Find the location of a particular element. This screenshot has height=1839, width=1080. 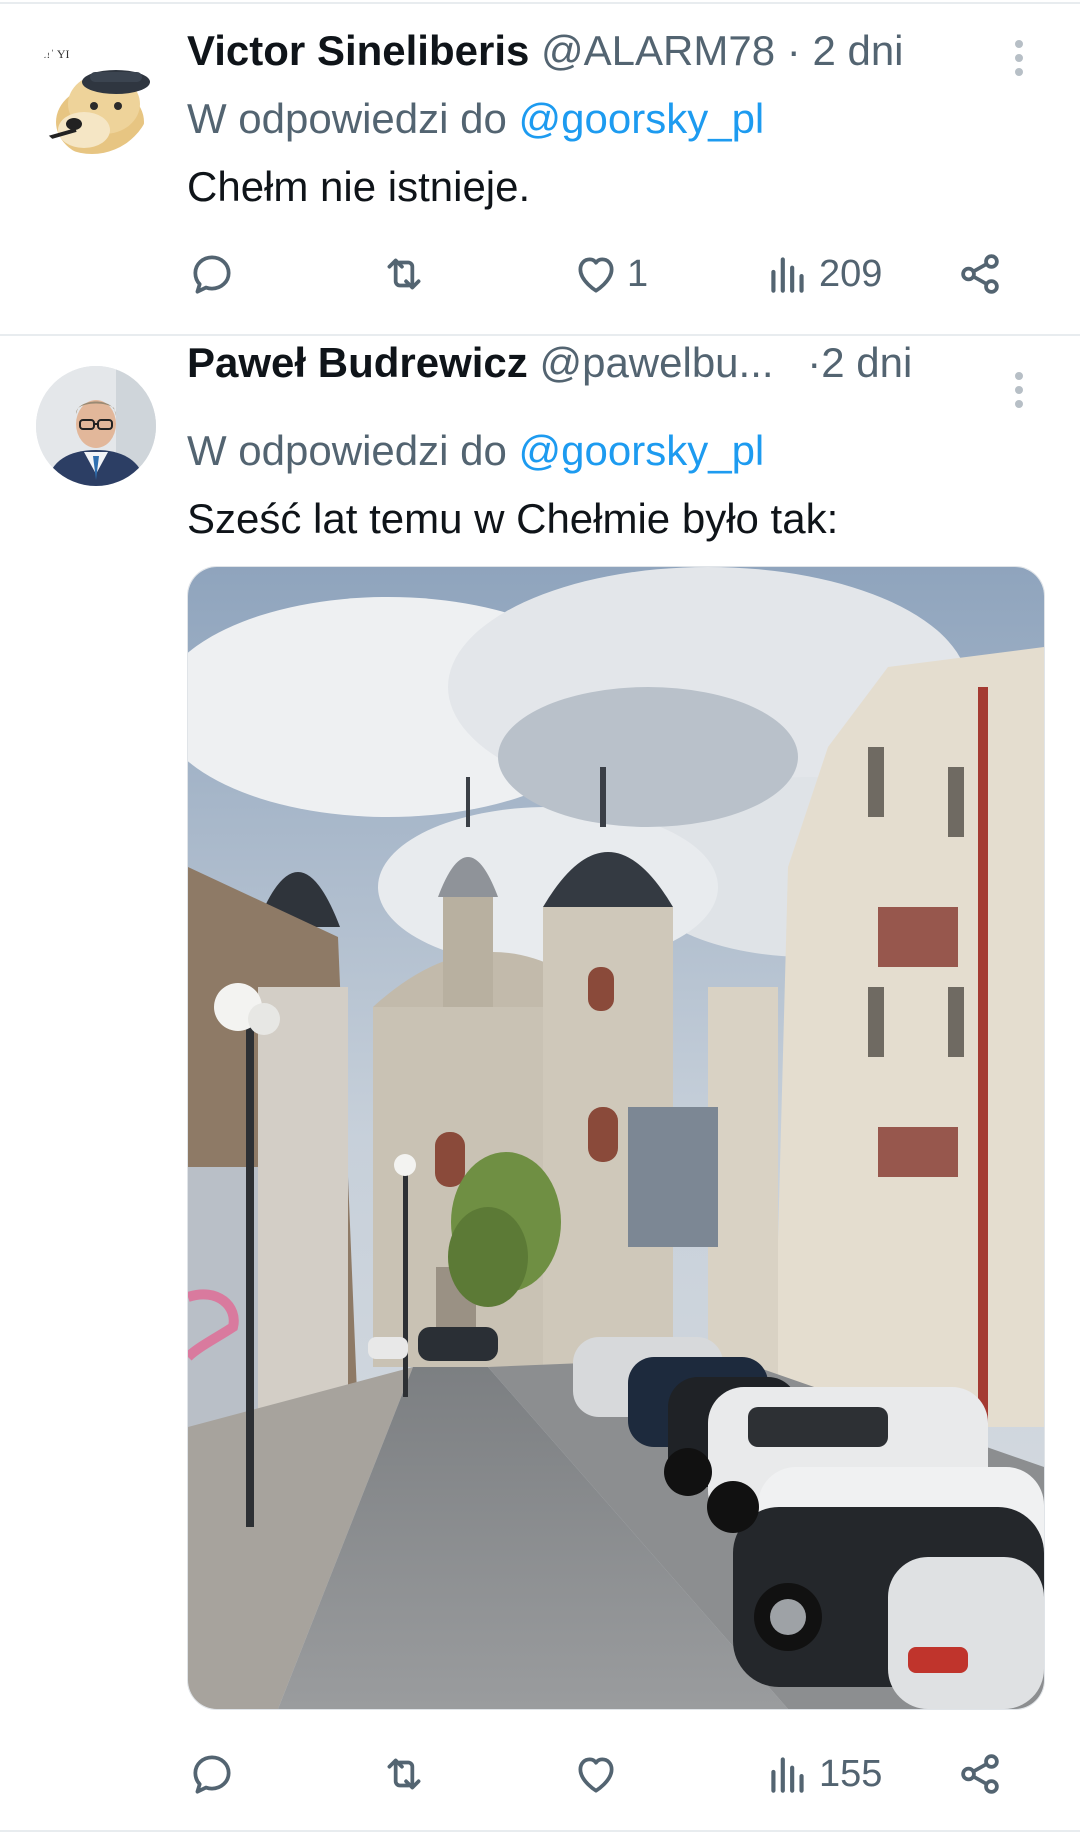

tweet-header: Paweł Budrewicz @pawelbu... ·2 dni is located at coordinates (549, 363).